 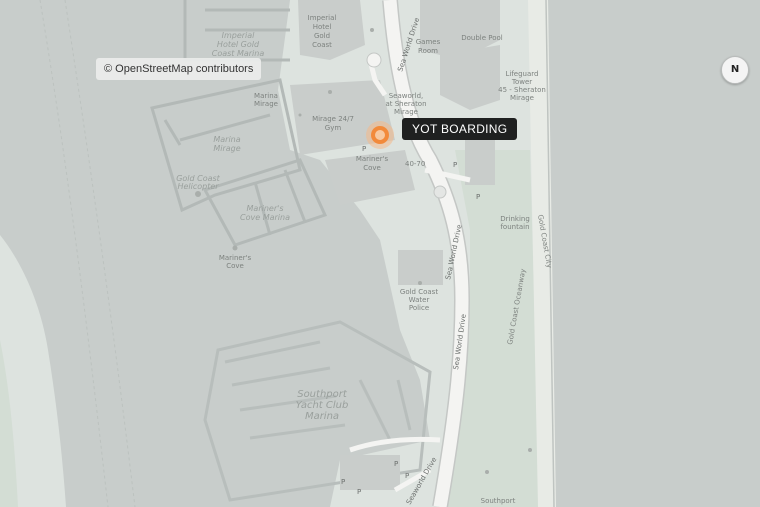 I want to click on svg-text: Tower, so click(x=521, y=82).